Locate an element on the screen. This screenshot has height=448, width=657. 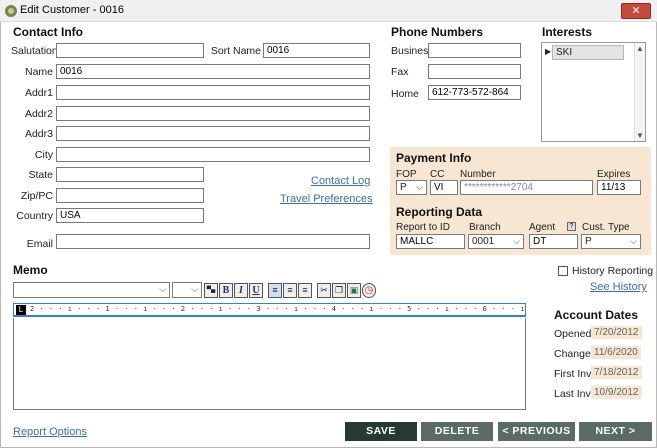
fop-label: FOP is located at coordinates (406, 174).